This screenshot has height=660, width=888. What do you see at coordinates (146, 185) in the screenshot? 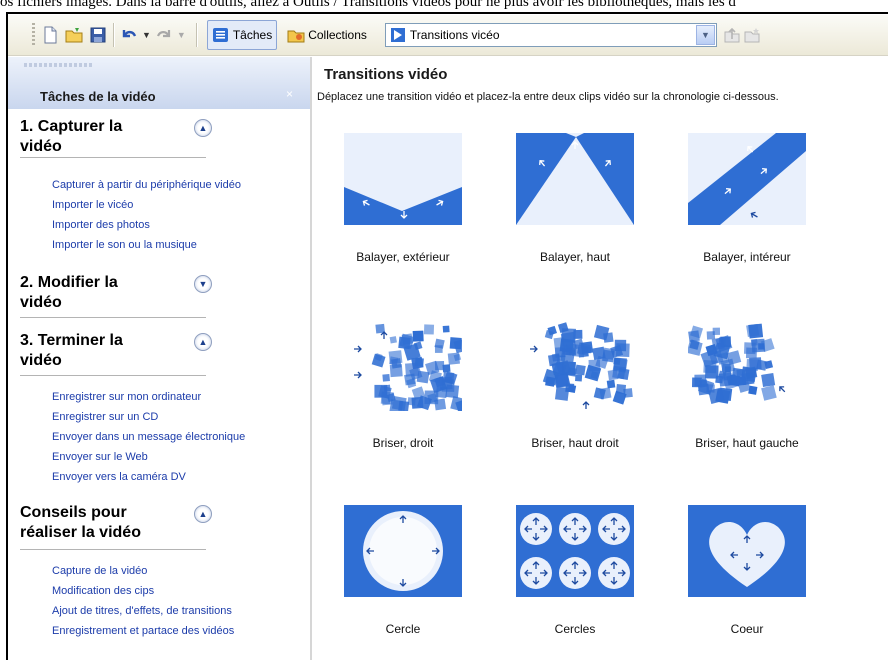
I see `link-capture-device: Capturer à partir du périphérique vidéo` at bounding box center [146, 185].